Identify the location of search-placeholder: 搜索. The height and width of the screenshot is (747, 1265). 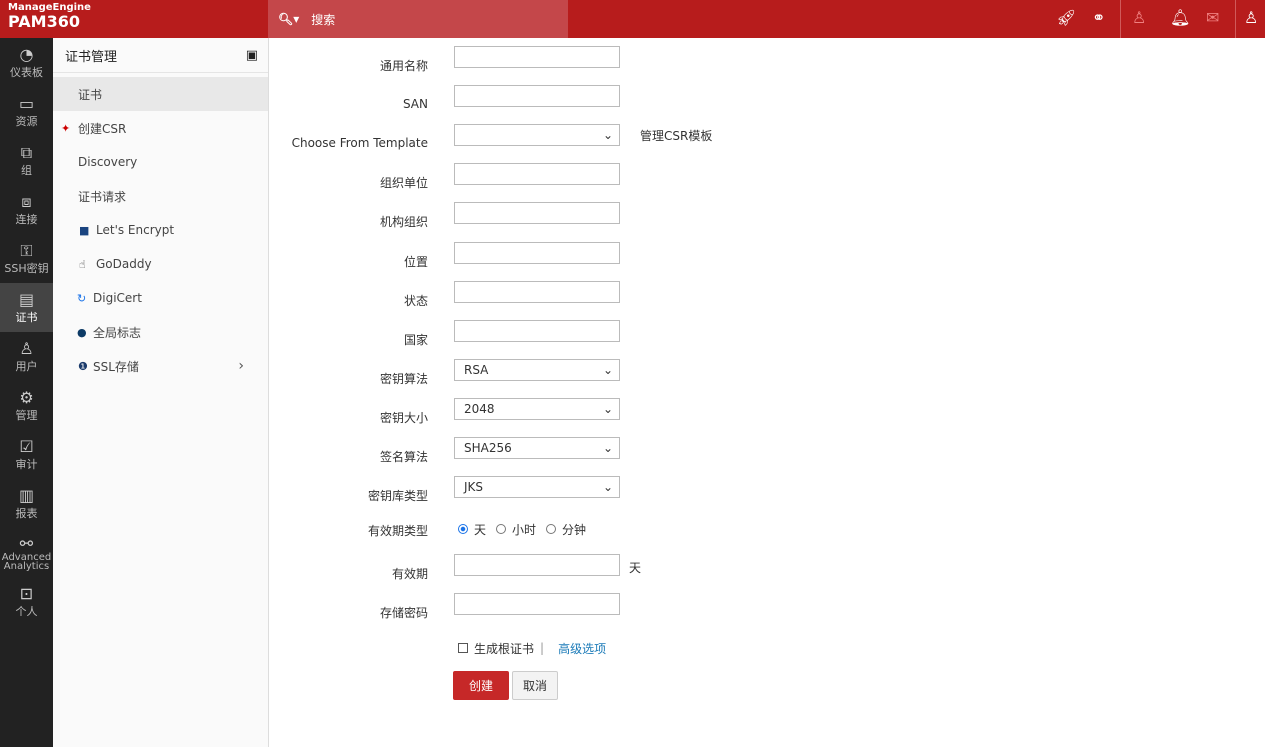
(323, 19).